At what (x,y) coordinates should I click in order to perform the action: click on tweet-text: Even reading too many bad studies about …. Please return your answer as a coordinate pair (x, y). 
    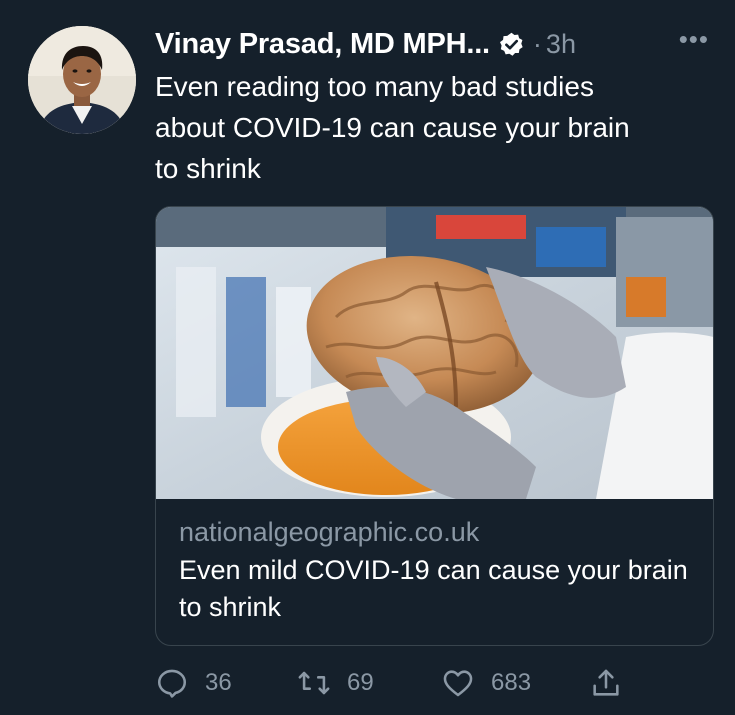
    Looking at the image, I should click on (392, 127).